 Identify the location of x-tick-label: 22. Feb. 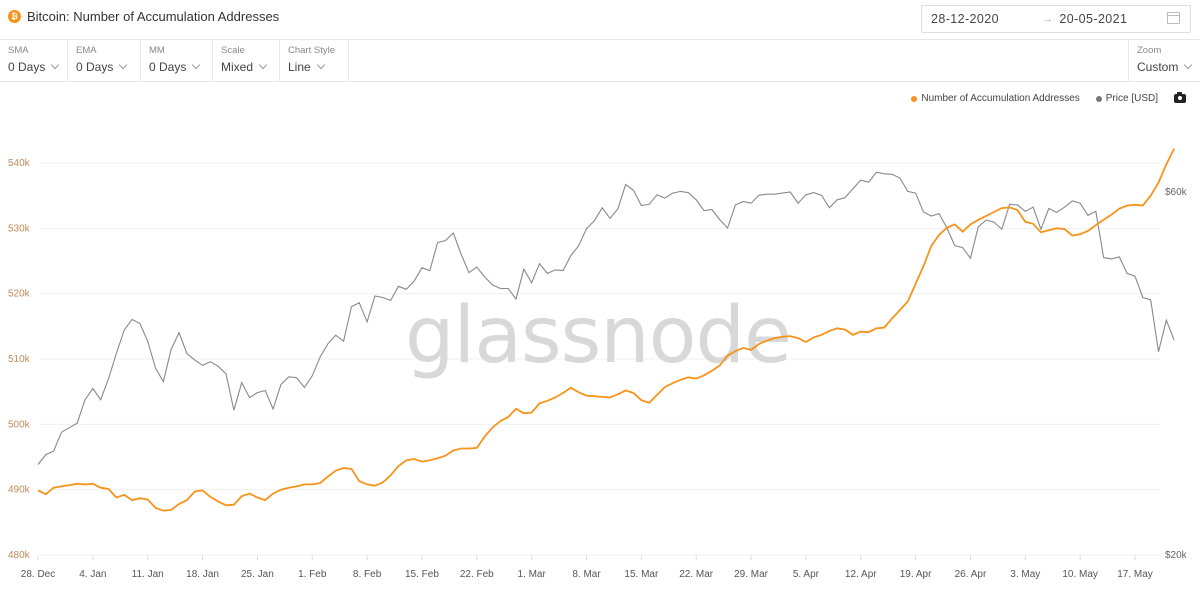
(477, 574).